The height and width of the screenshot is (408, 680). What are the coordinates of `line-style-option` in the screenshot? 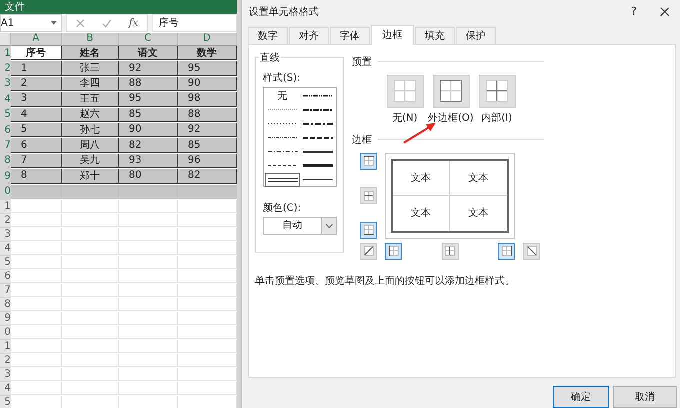 It's located at (282, 179).